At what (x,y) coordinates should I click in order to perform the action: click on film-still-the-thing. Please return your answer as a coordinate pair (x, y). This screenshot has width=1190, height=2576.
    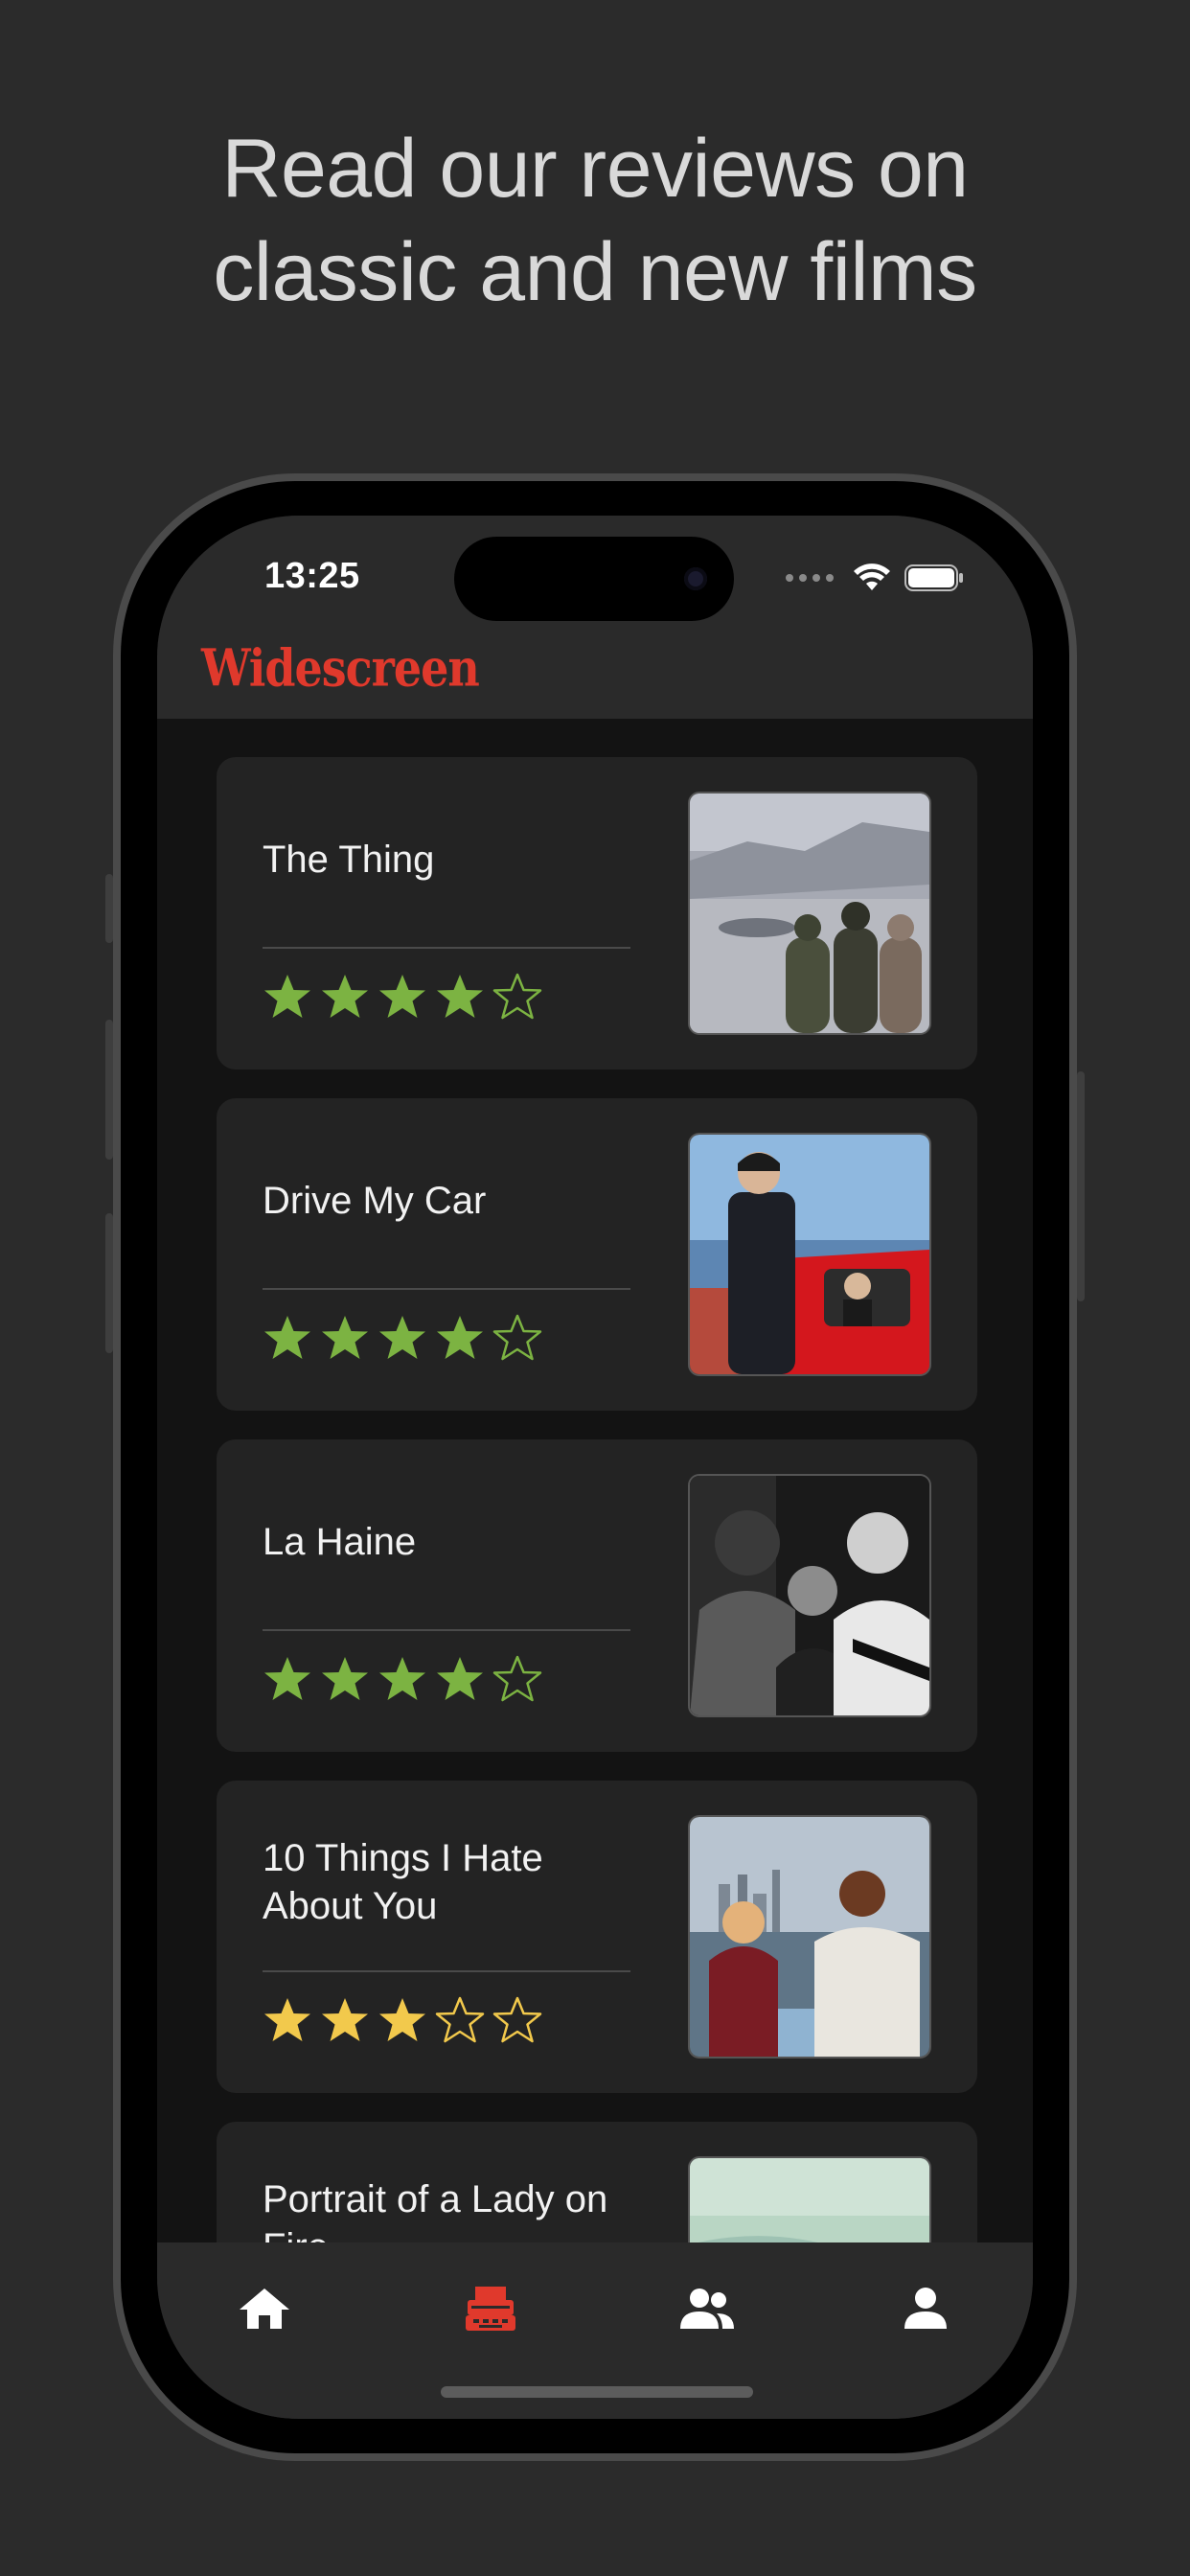
    Looking at the image, I should click on (810, 913).